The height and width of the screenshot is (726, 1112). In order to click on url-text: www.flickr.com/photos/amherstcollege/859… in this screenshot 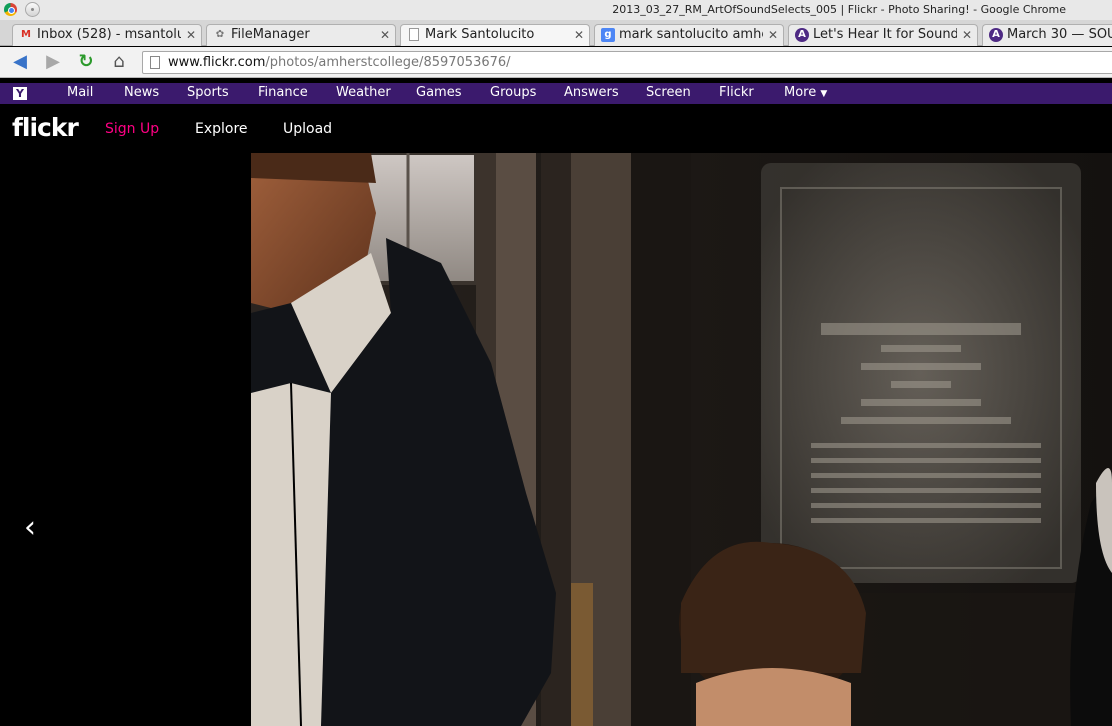, I will do `click(339, 62)`.